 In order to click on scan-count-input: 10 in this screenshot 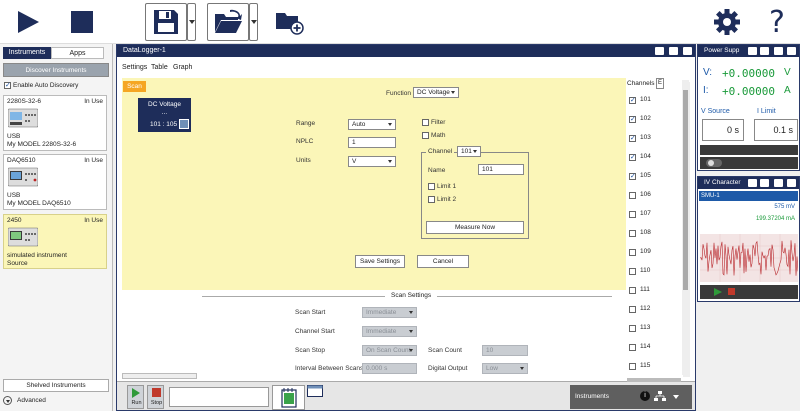, I will do `click(505, 350)`.